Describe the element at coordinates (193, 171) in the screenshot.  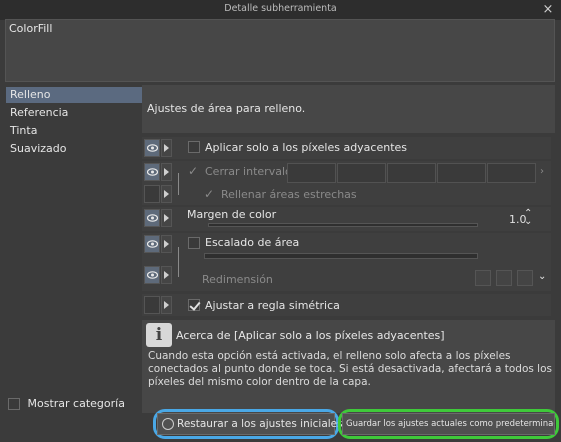
I see `close-gap-check-icon: ✓` at that location.